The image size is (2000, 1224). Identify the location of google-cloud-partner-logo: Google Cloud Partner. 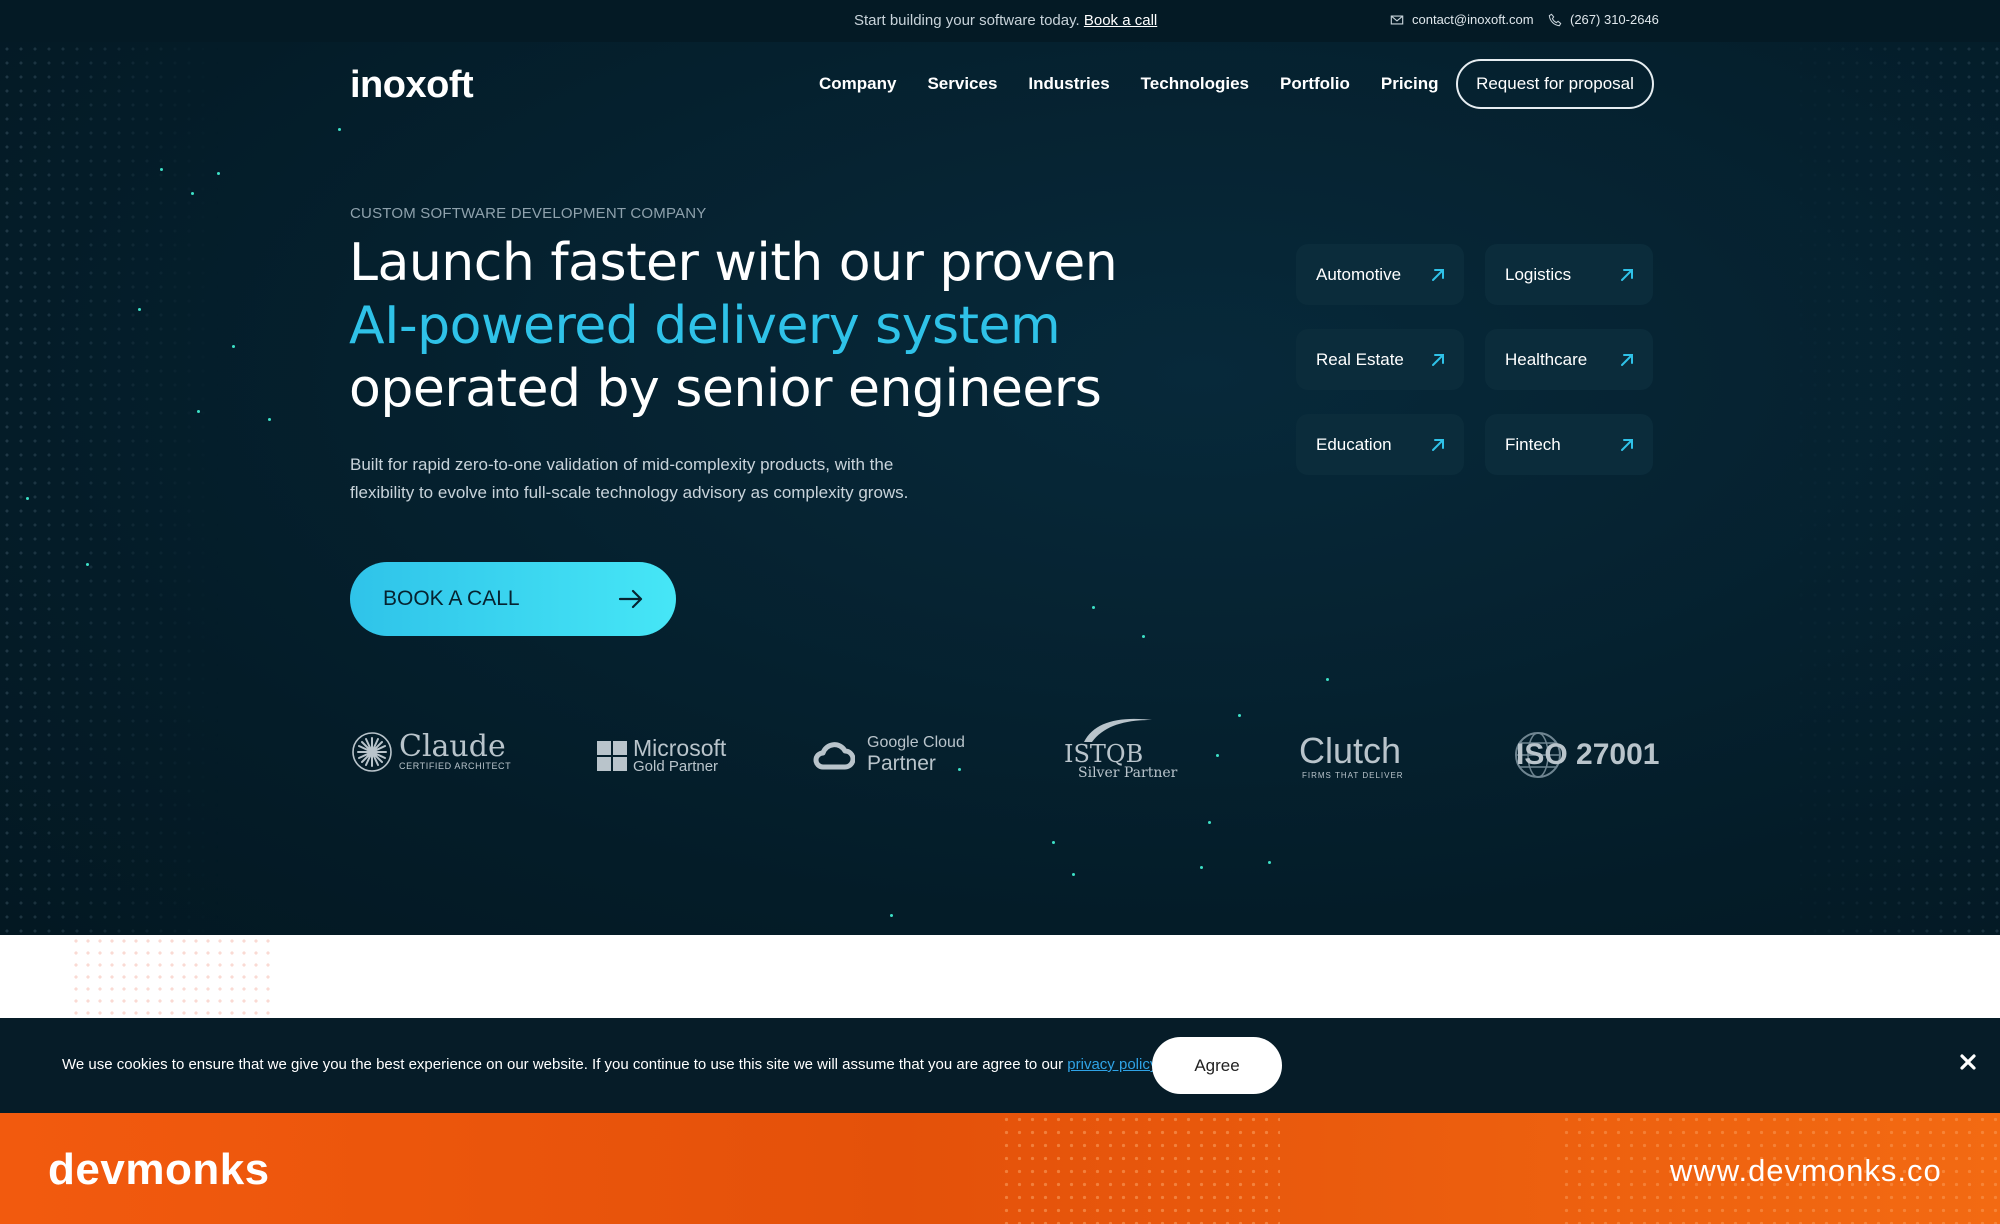
(889, 755).